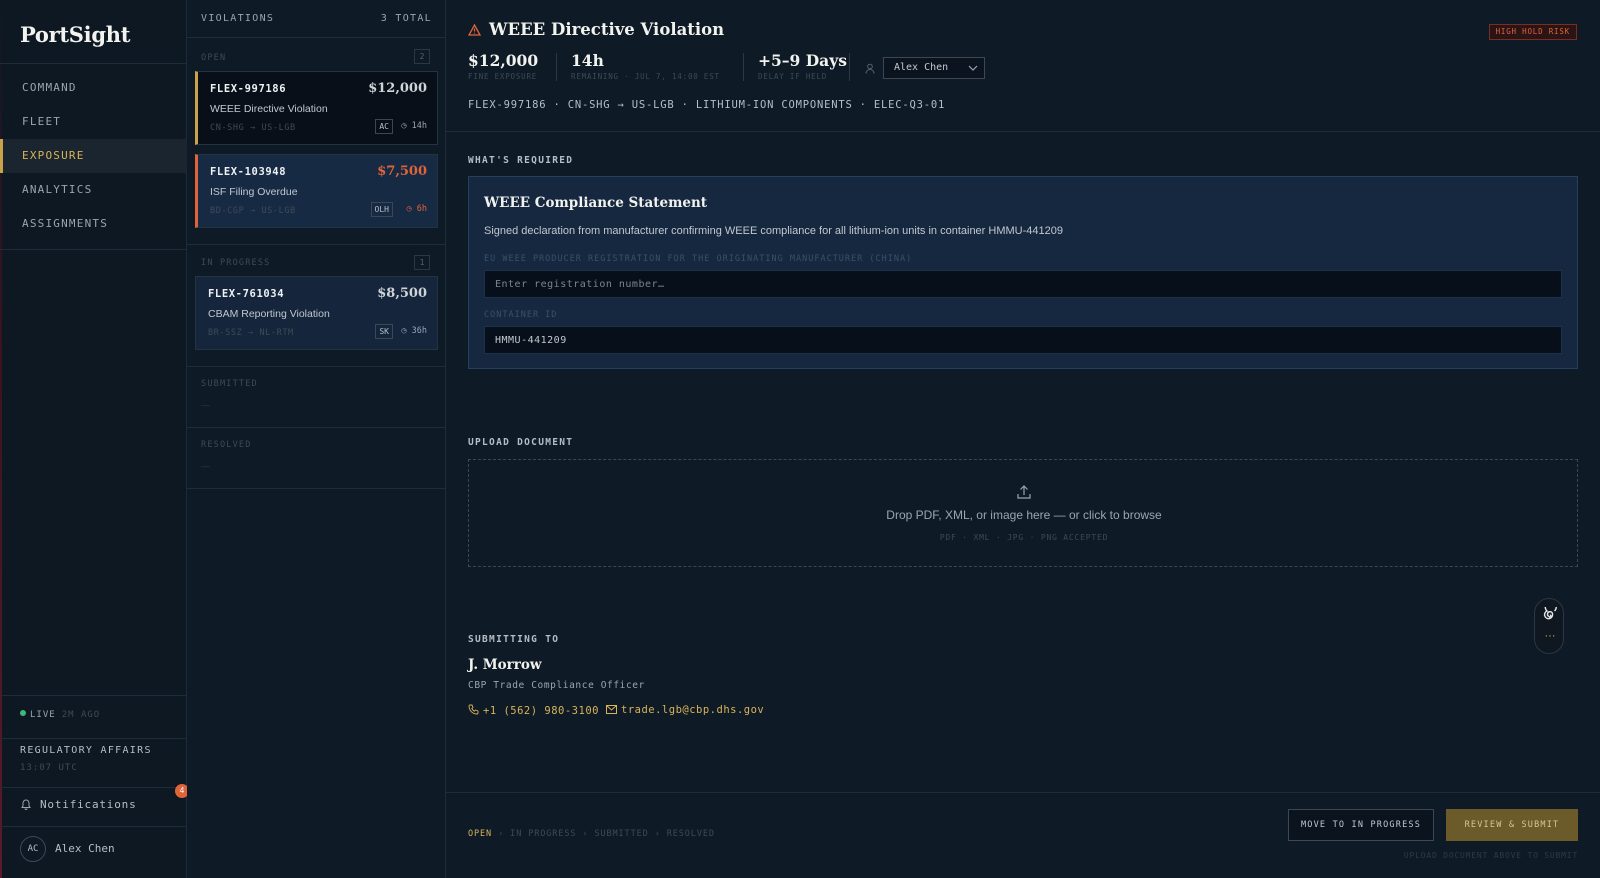 The height and width of the screenshot is (878, 1600). Describe the element at coordinates (521, 315) in the screenshot. I see `container-id-label: CONTAINER ID` at that location.